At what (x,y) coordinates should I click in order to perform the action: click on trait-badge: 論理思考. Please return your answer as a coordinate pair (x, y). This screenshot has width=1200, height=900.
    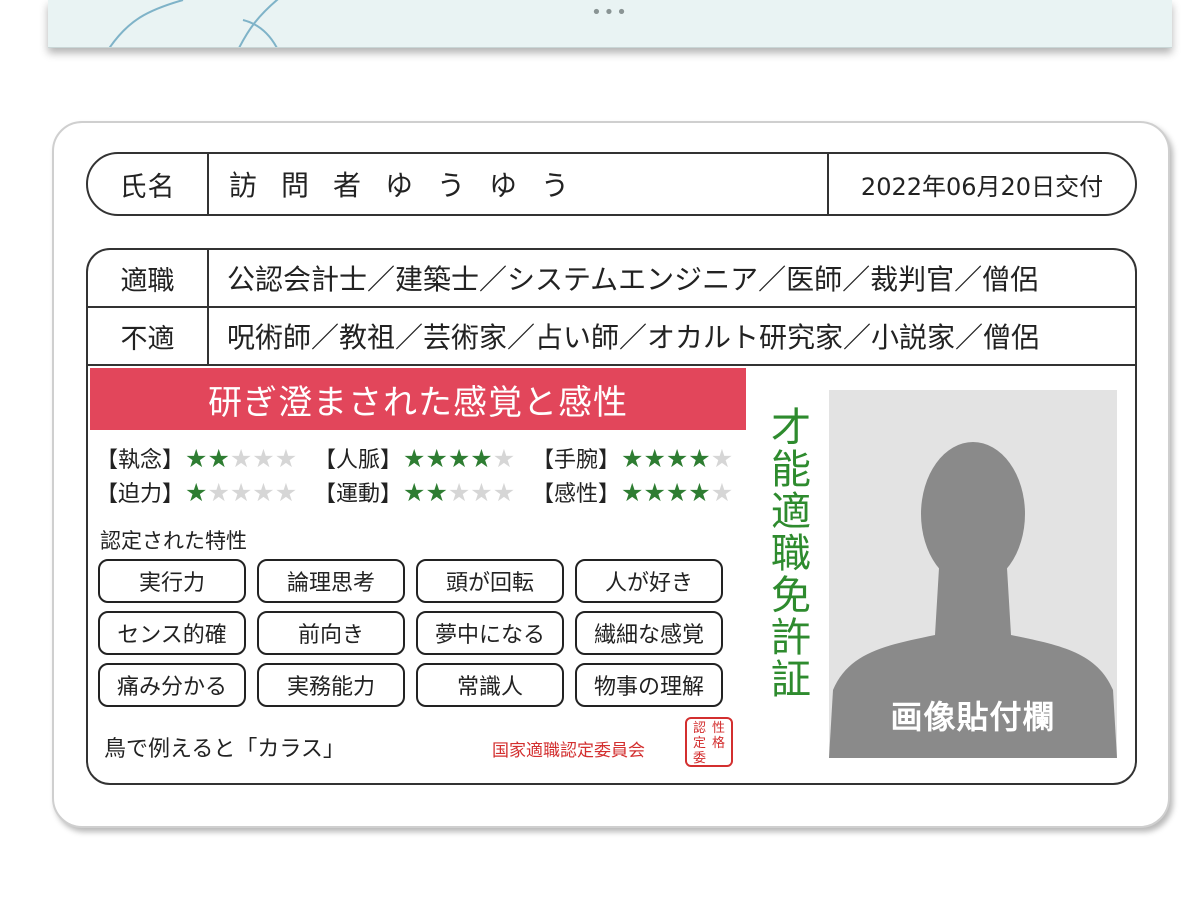
    Looking at the image, I should click on (331, 581).